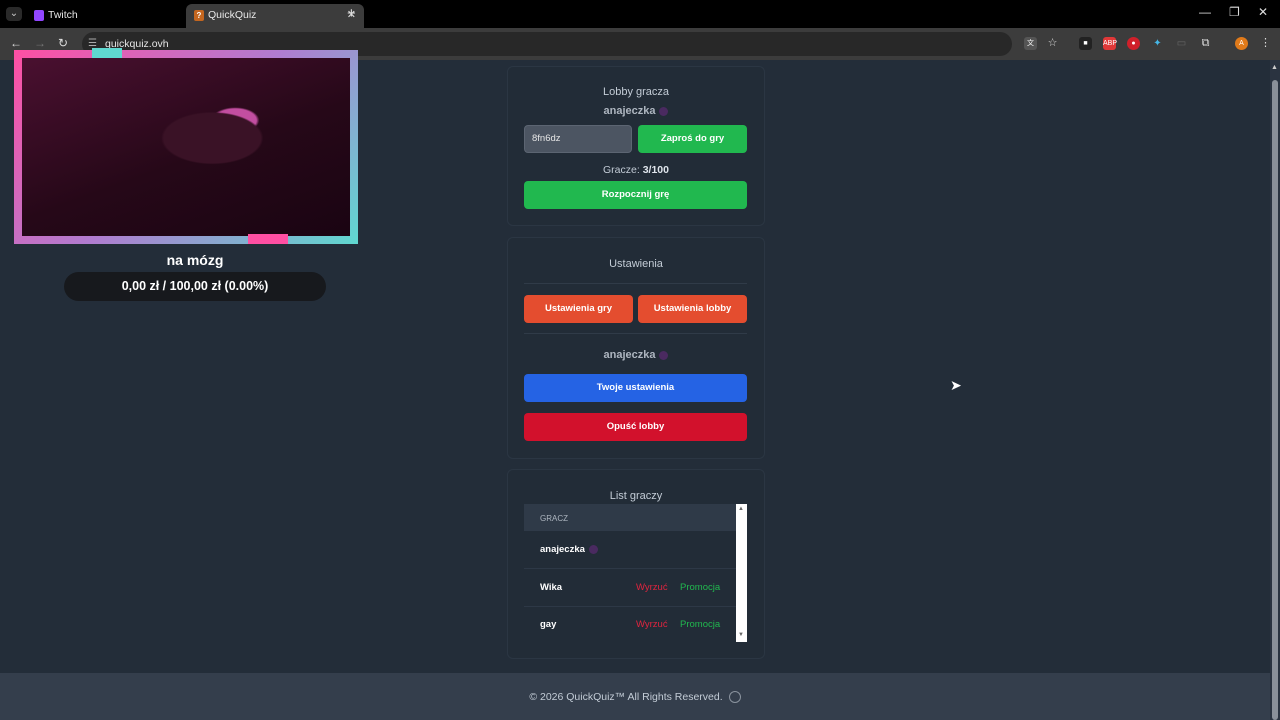  Describe the element at coordinates (1263, 12) in the screenshot. I see `close-window-icon: ✕` at that location.